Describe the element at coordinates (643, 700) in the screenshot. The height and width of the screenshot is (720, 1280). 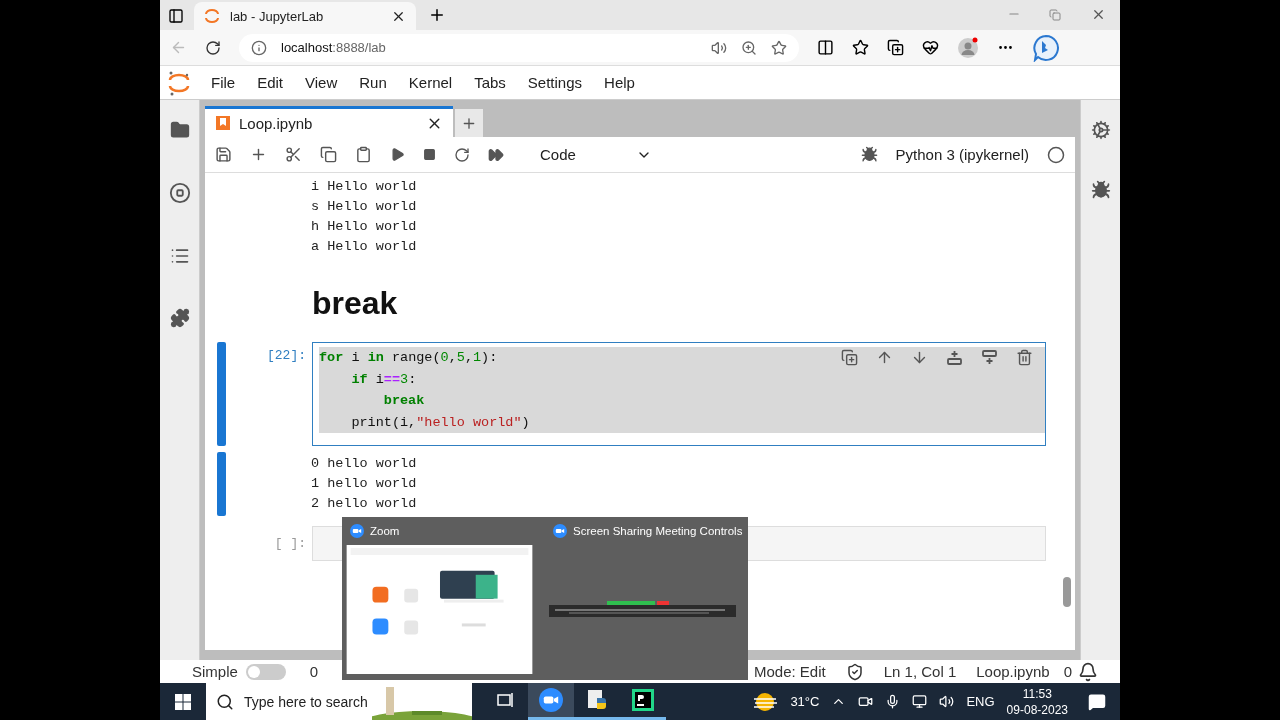
I see `ide-logo-icon` at that location.